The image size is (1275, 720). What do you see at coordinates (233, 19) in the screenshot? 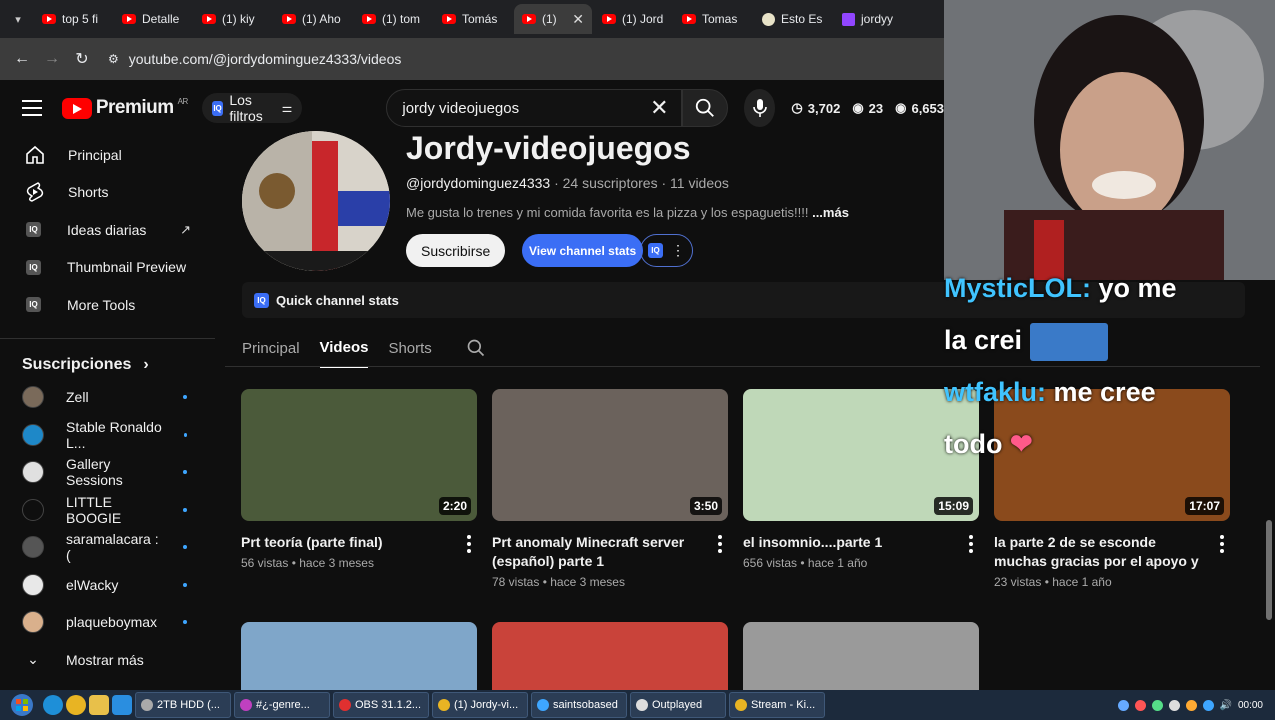
I see `browser-tab: (1) kiy` at bounding box center [233, 19].